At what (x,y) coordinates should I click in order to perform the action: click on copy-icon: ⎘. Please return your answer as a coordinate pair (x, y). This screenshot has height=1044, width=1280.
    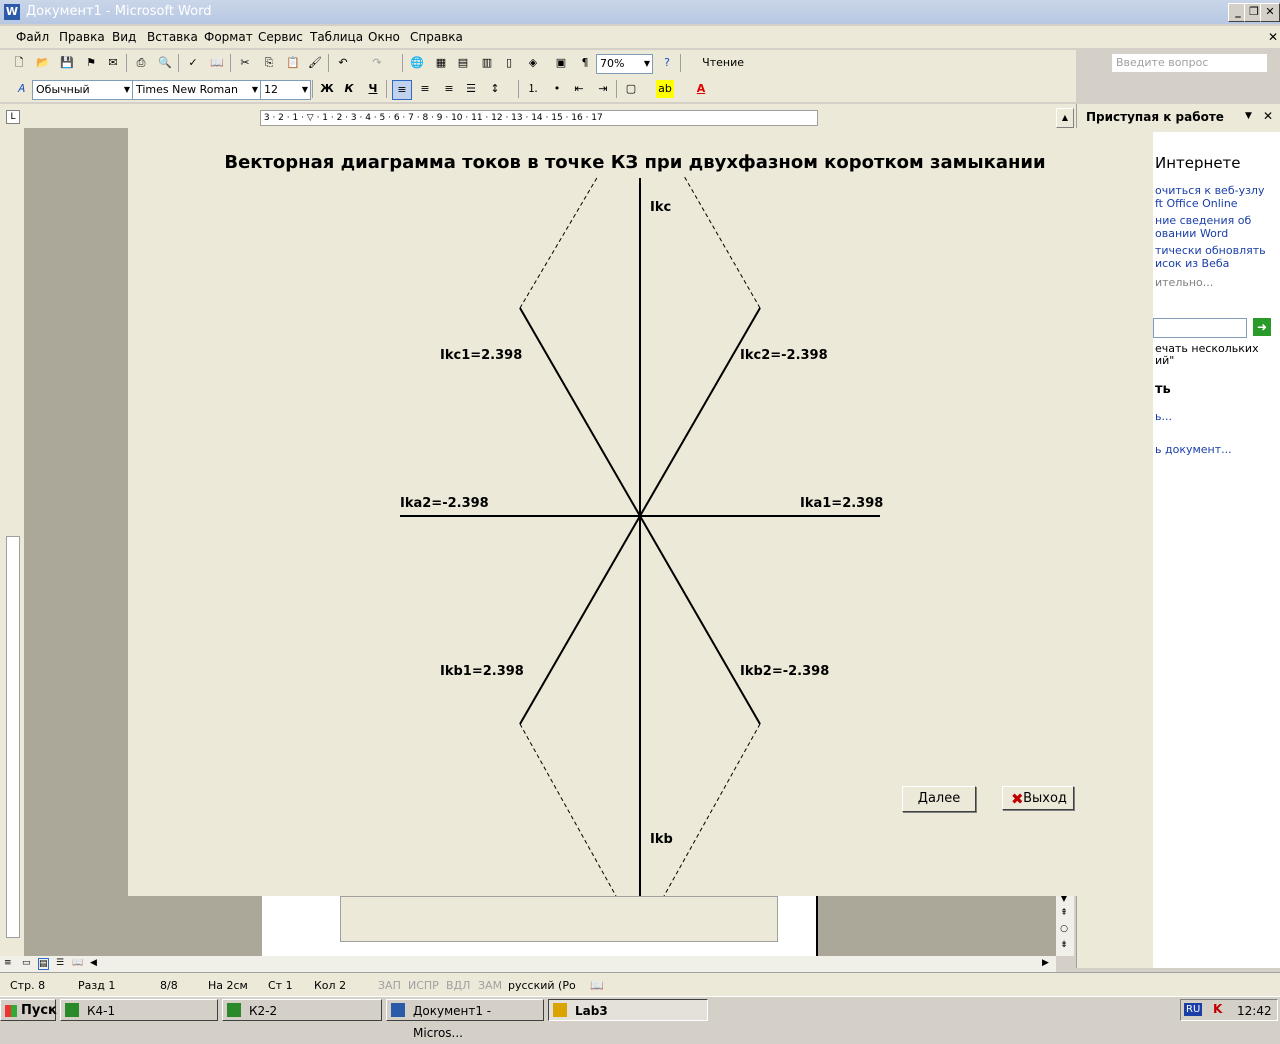
    Looking at the image, I should click on (269, 63).